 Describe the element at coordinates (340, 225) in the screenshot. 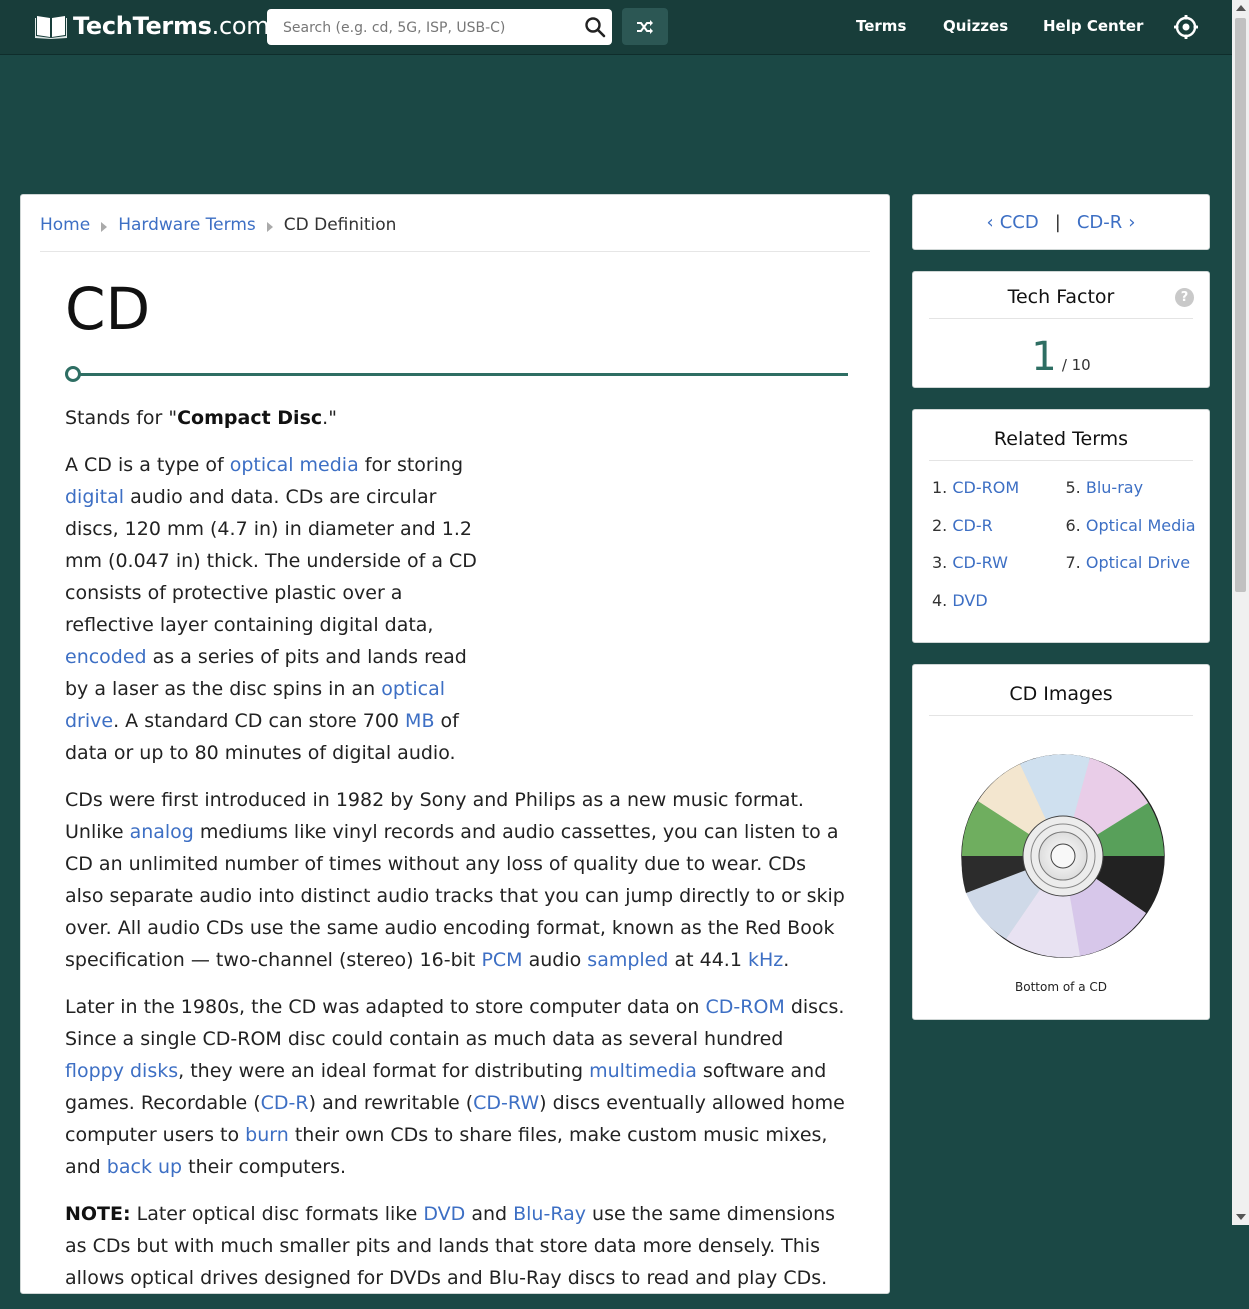

I see `breadcrumb-current: CD Definition` at that location.